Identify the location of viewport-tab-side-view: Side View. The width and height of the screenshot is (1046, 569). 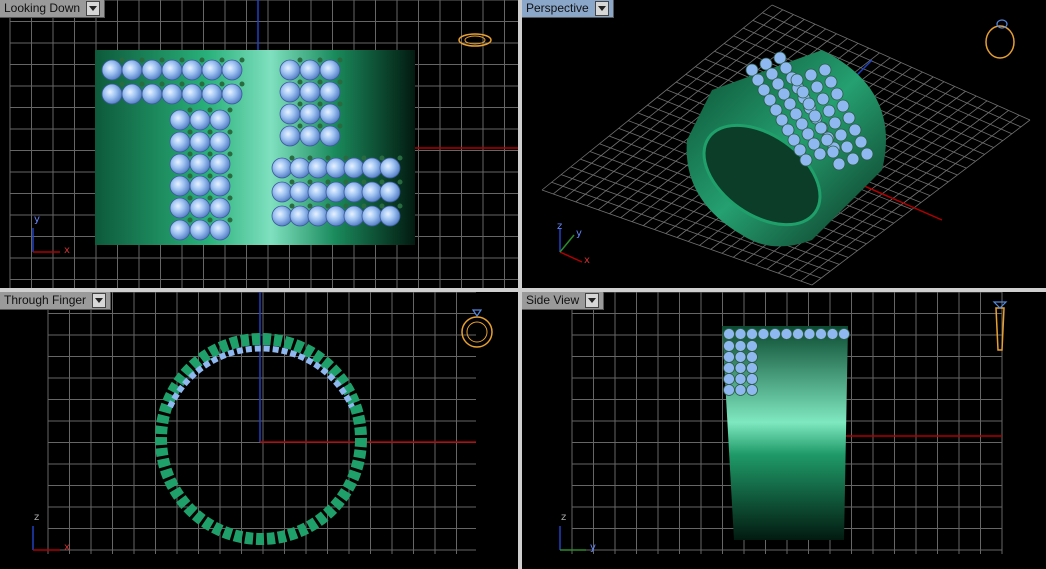
(563, 301).